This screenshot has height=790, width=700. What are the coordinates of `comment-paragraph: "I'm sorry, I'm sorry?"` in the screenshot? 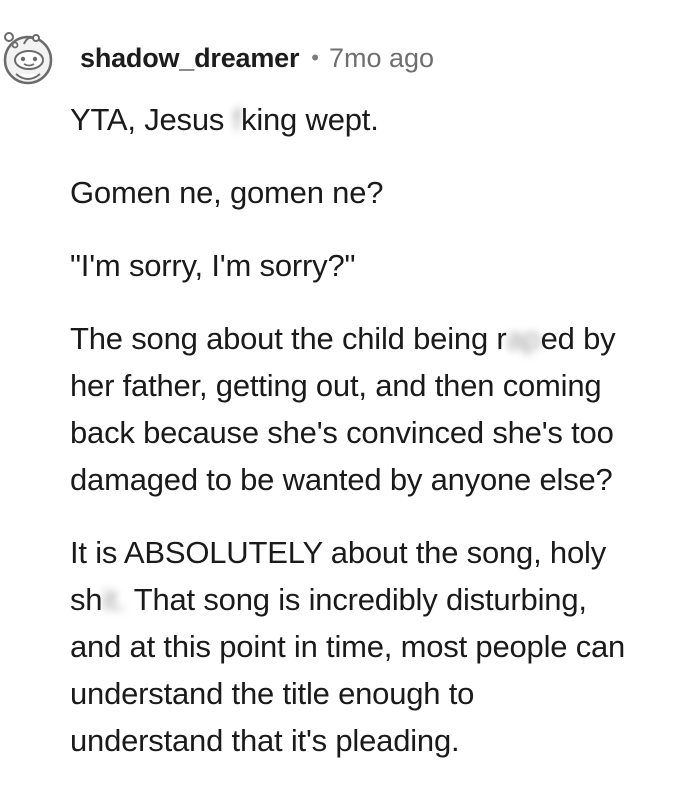 It's located at (383, 265).